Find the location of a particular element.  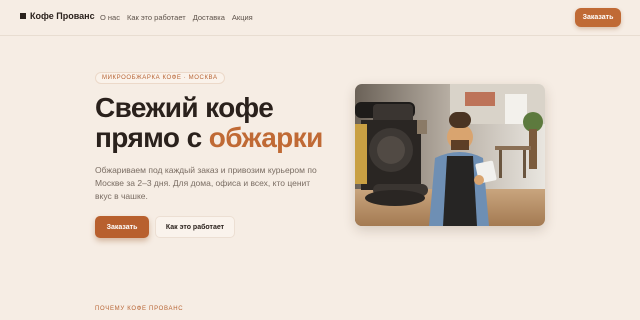

main-nav: О нас Как это работает Доставка Акция is located at coordinates (176, 17).